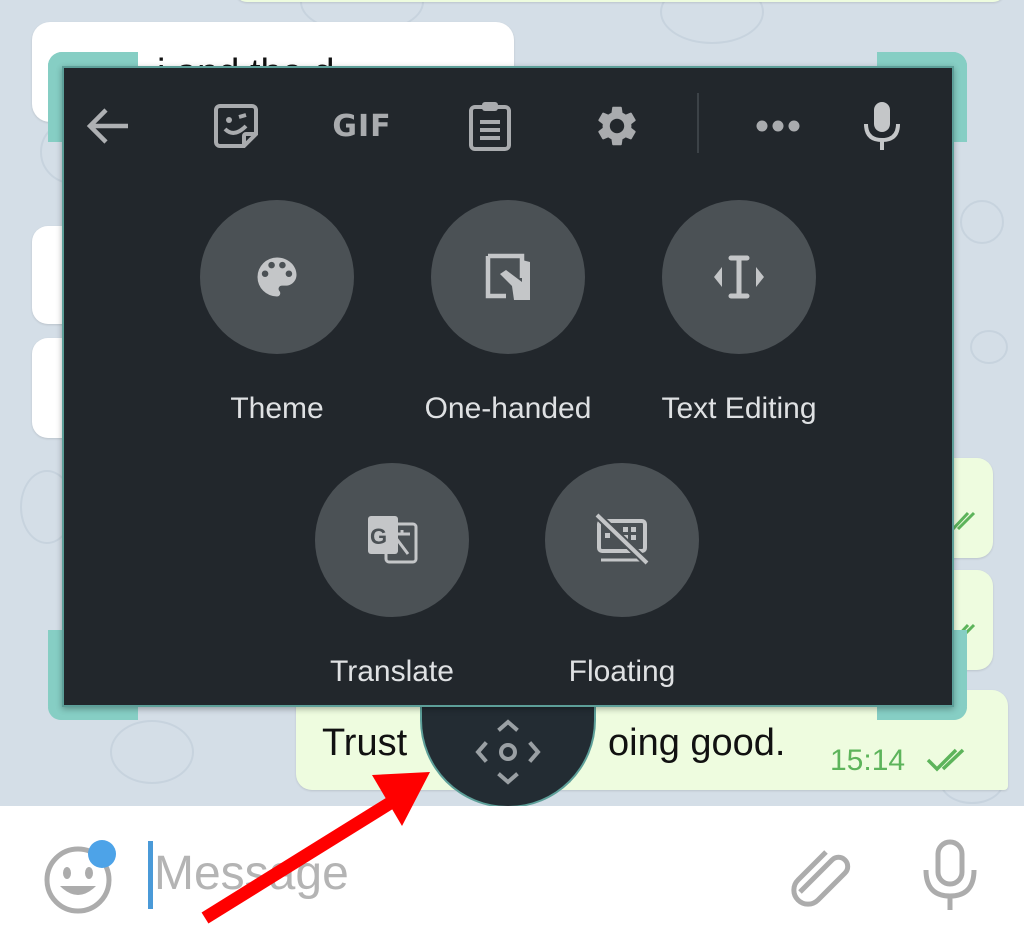 The image size is (1024, 944). What do you see at coordinates (821, 878) in the screenshot?
I see `paperclip-icon` at bounding box center [821, 878].